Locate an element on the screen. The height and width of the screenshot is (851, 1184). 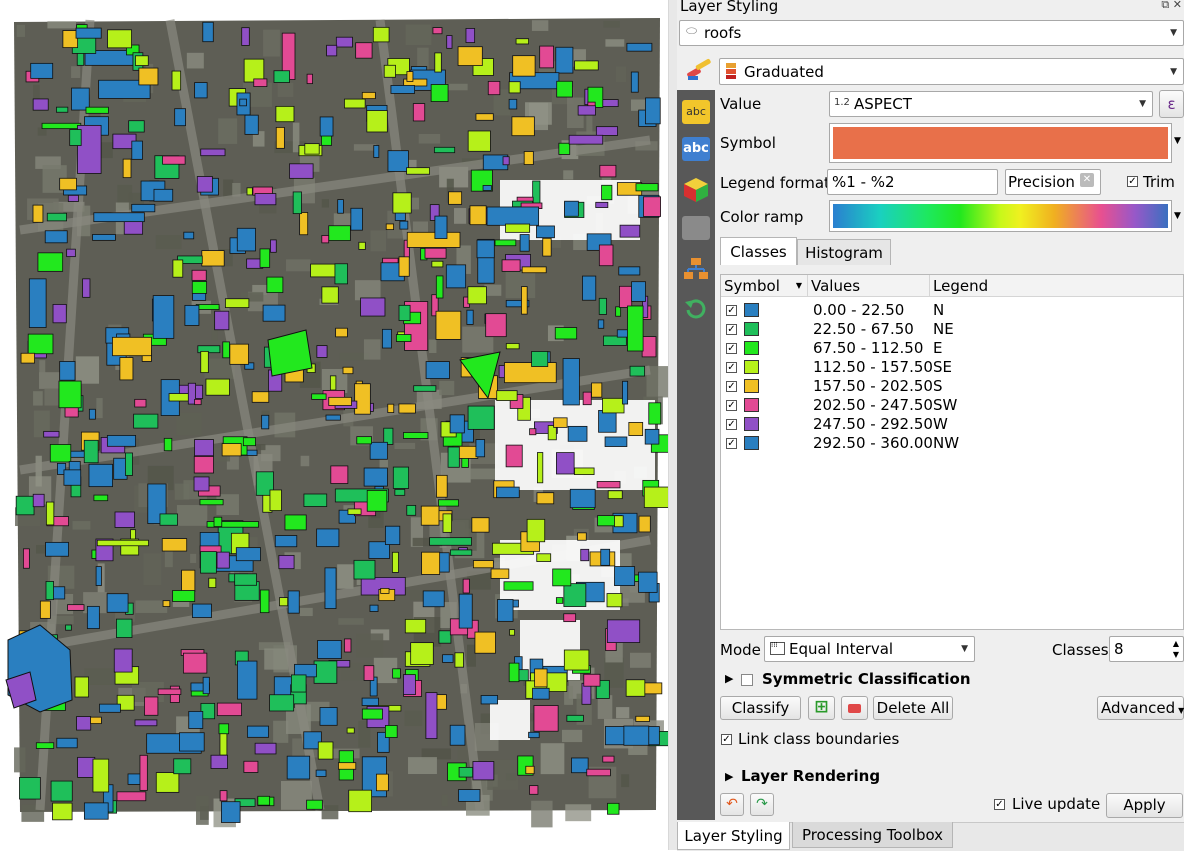
tab-histogram: Histogram is located at coordinates (844, 252).